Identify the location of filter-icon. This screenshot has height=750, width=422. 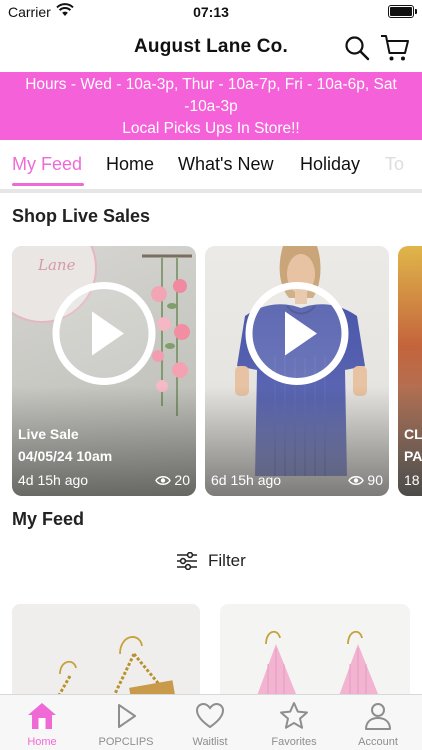
(187, 561).